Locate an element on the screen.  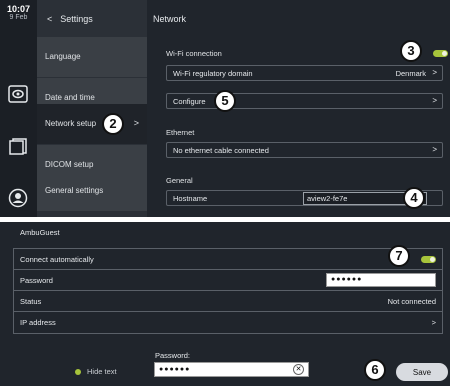
save-button: Save is located at coordinates (422, 372).